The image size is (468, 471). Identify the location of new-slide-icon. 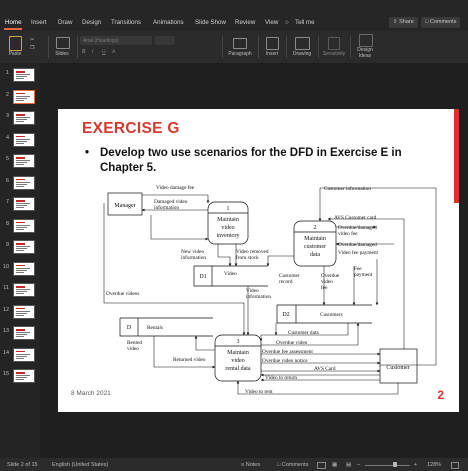
(63, 43).